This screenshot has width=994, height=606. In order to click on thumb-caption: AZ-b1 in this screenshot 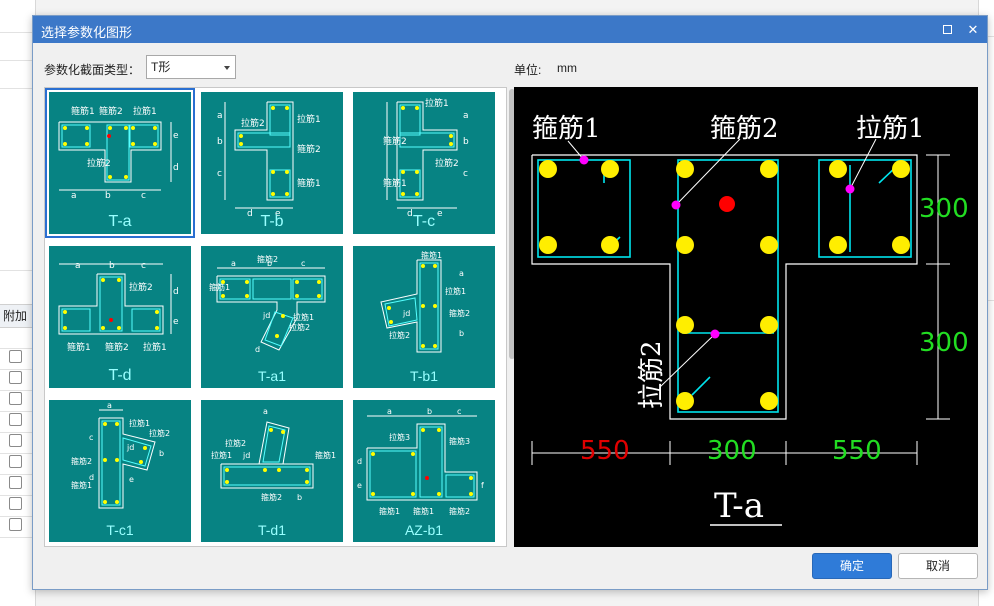, I will do `click(424, 530)`.